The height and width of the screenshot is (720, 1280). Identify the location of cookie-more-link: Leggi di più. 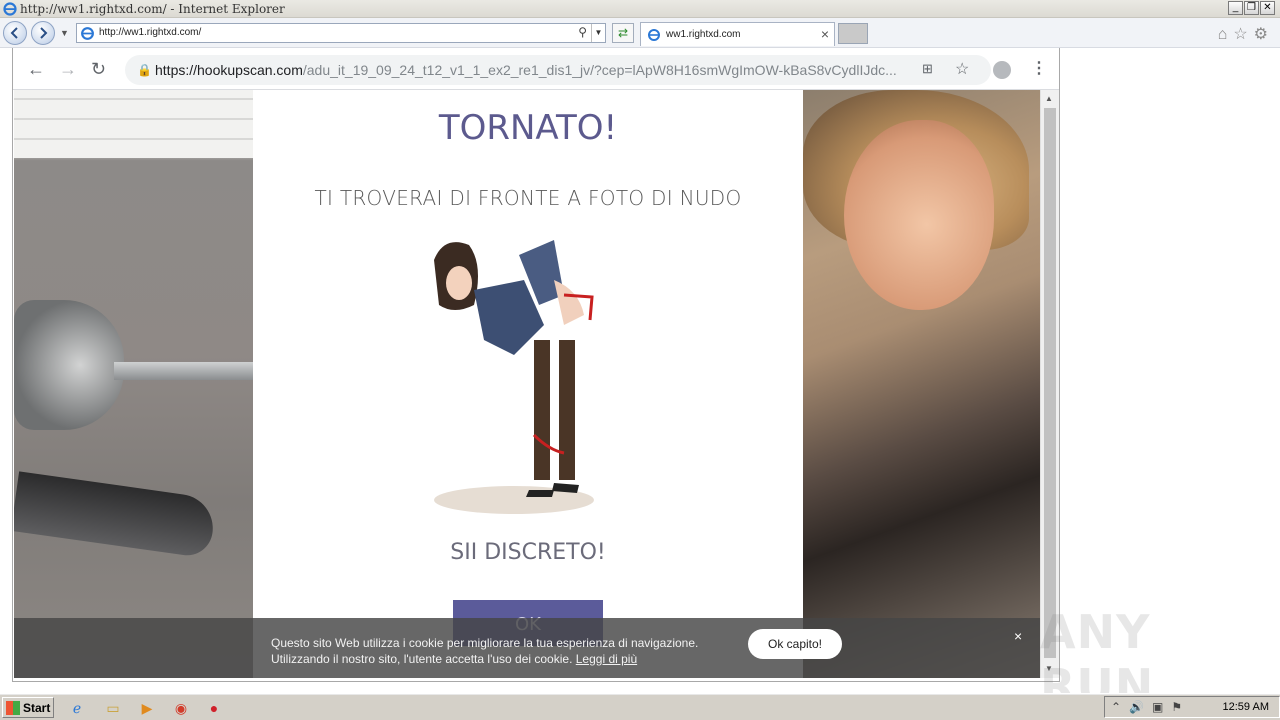
(606, 659).